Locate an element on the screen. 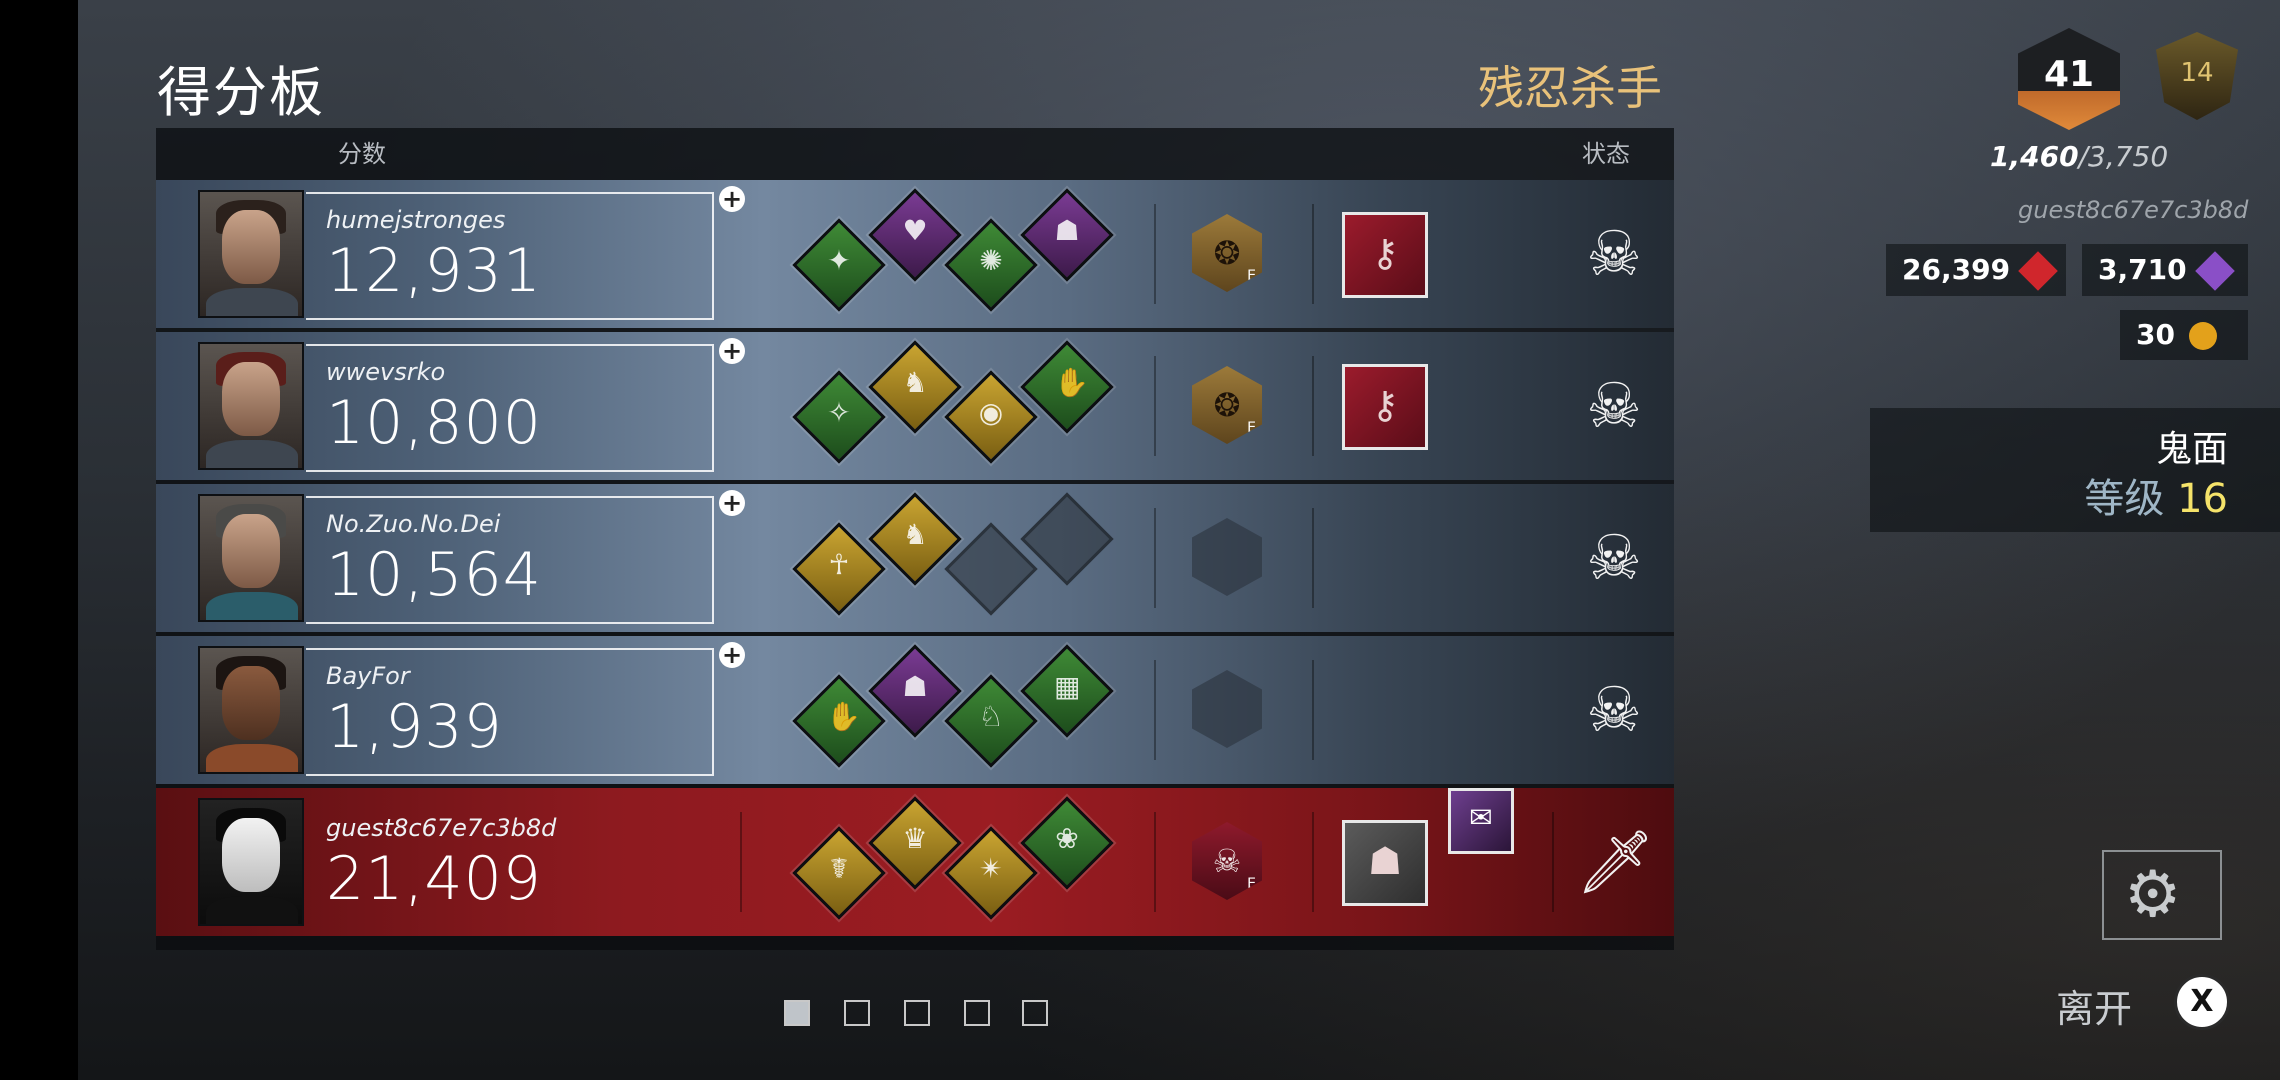 The width and height of the screenshot is (2280, 1080). auric-cell-icon is located at coordinates (2202, 336).